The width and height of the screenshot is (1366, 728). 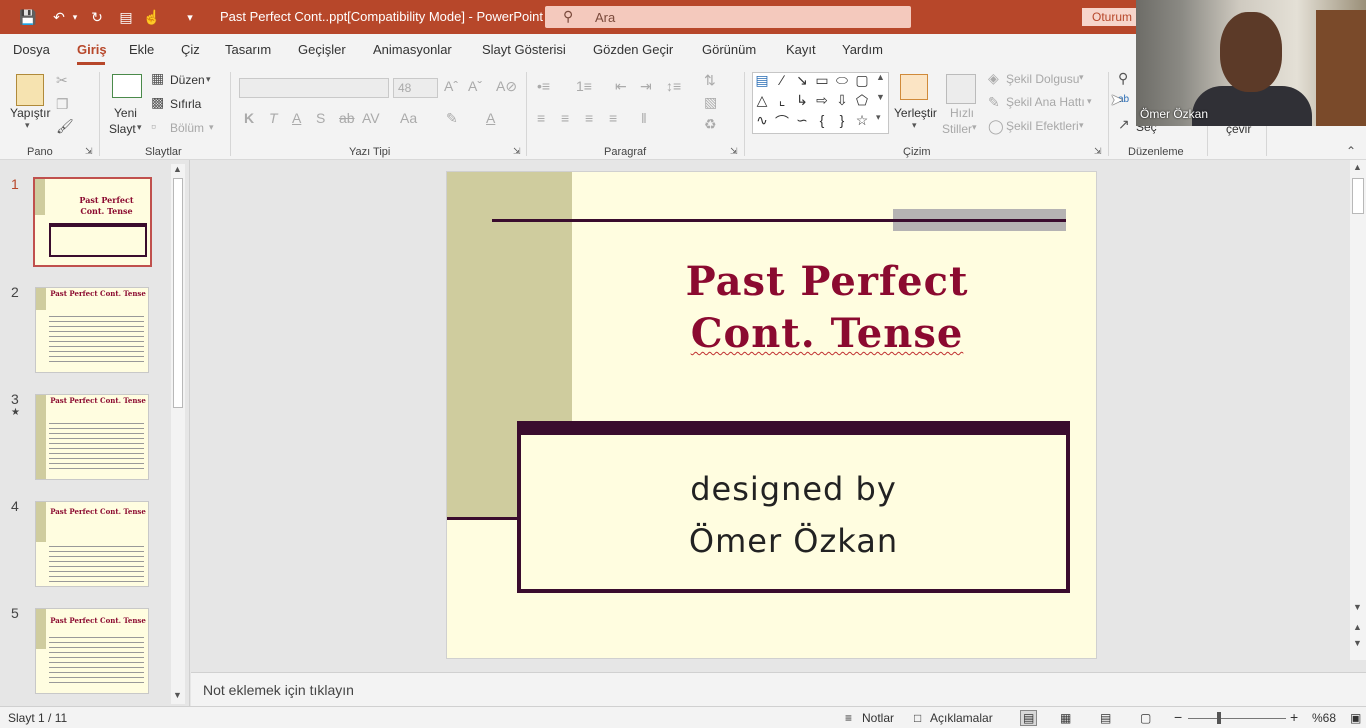 I want to click on clipboard-launcher-icon: ⇲, so click(x=89, y=151).